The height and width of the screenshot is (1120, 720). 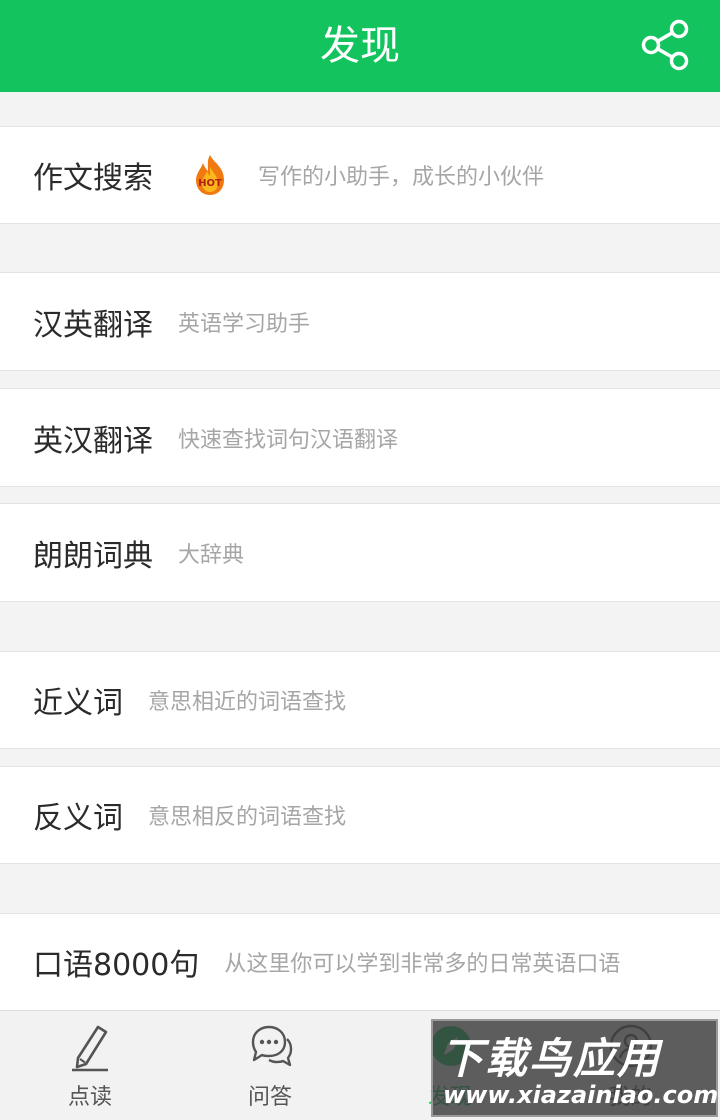 What do you see at coordinates (116, 965) in the screenshot?
I see `item-title: 口语8000句` at bounding box center [116, 965].